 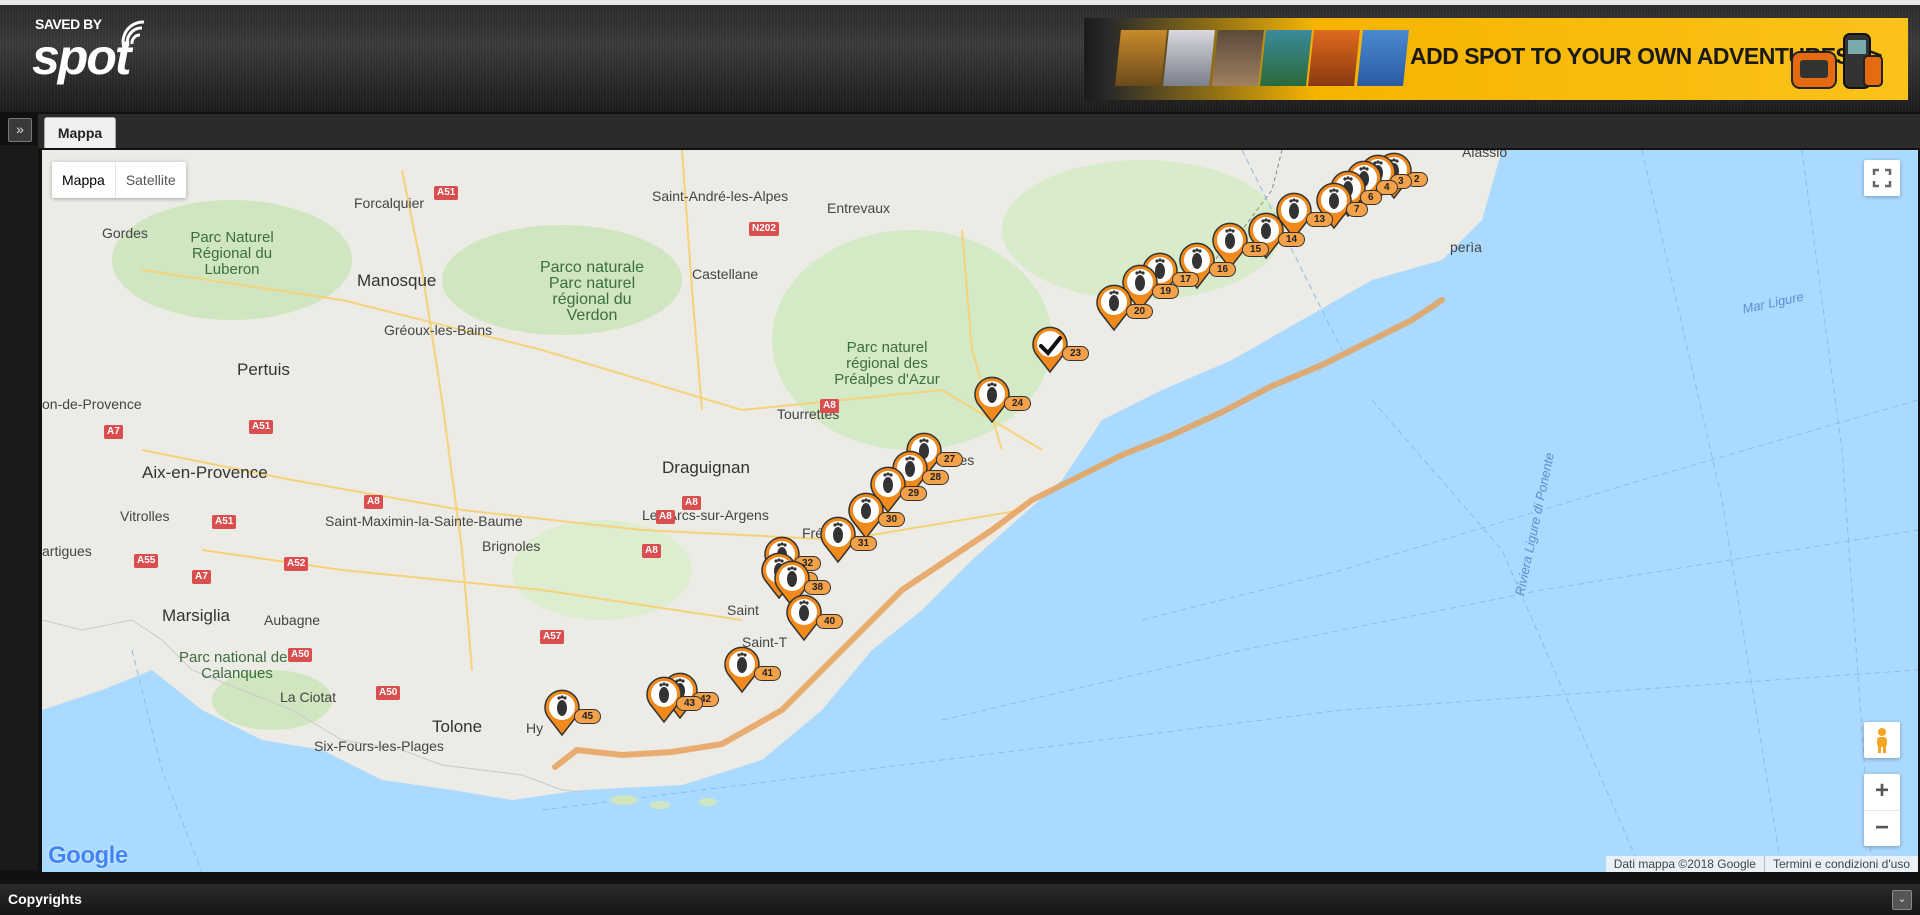 What do you see at coordinates (725, 274) in the screenshot?
I see `place-label: Castellane` at bounding box center [725, 274].